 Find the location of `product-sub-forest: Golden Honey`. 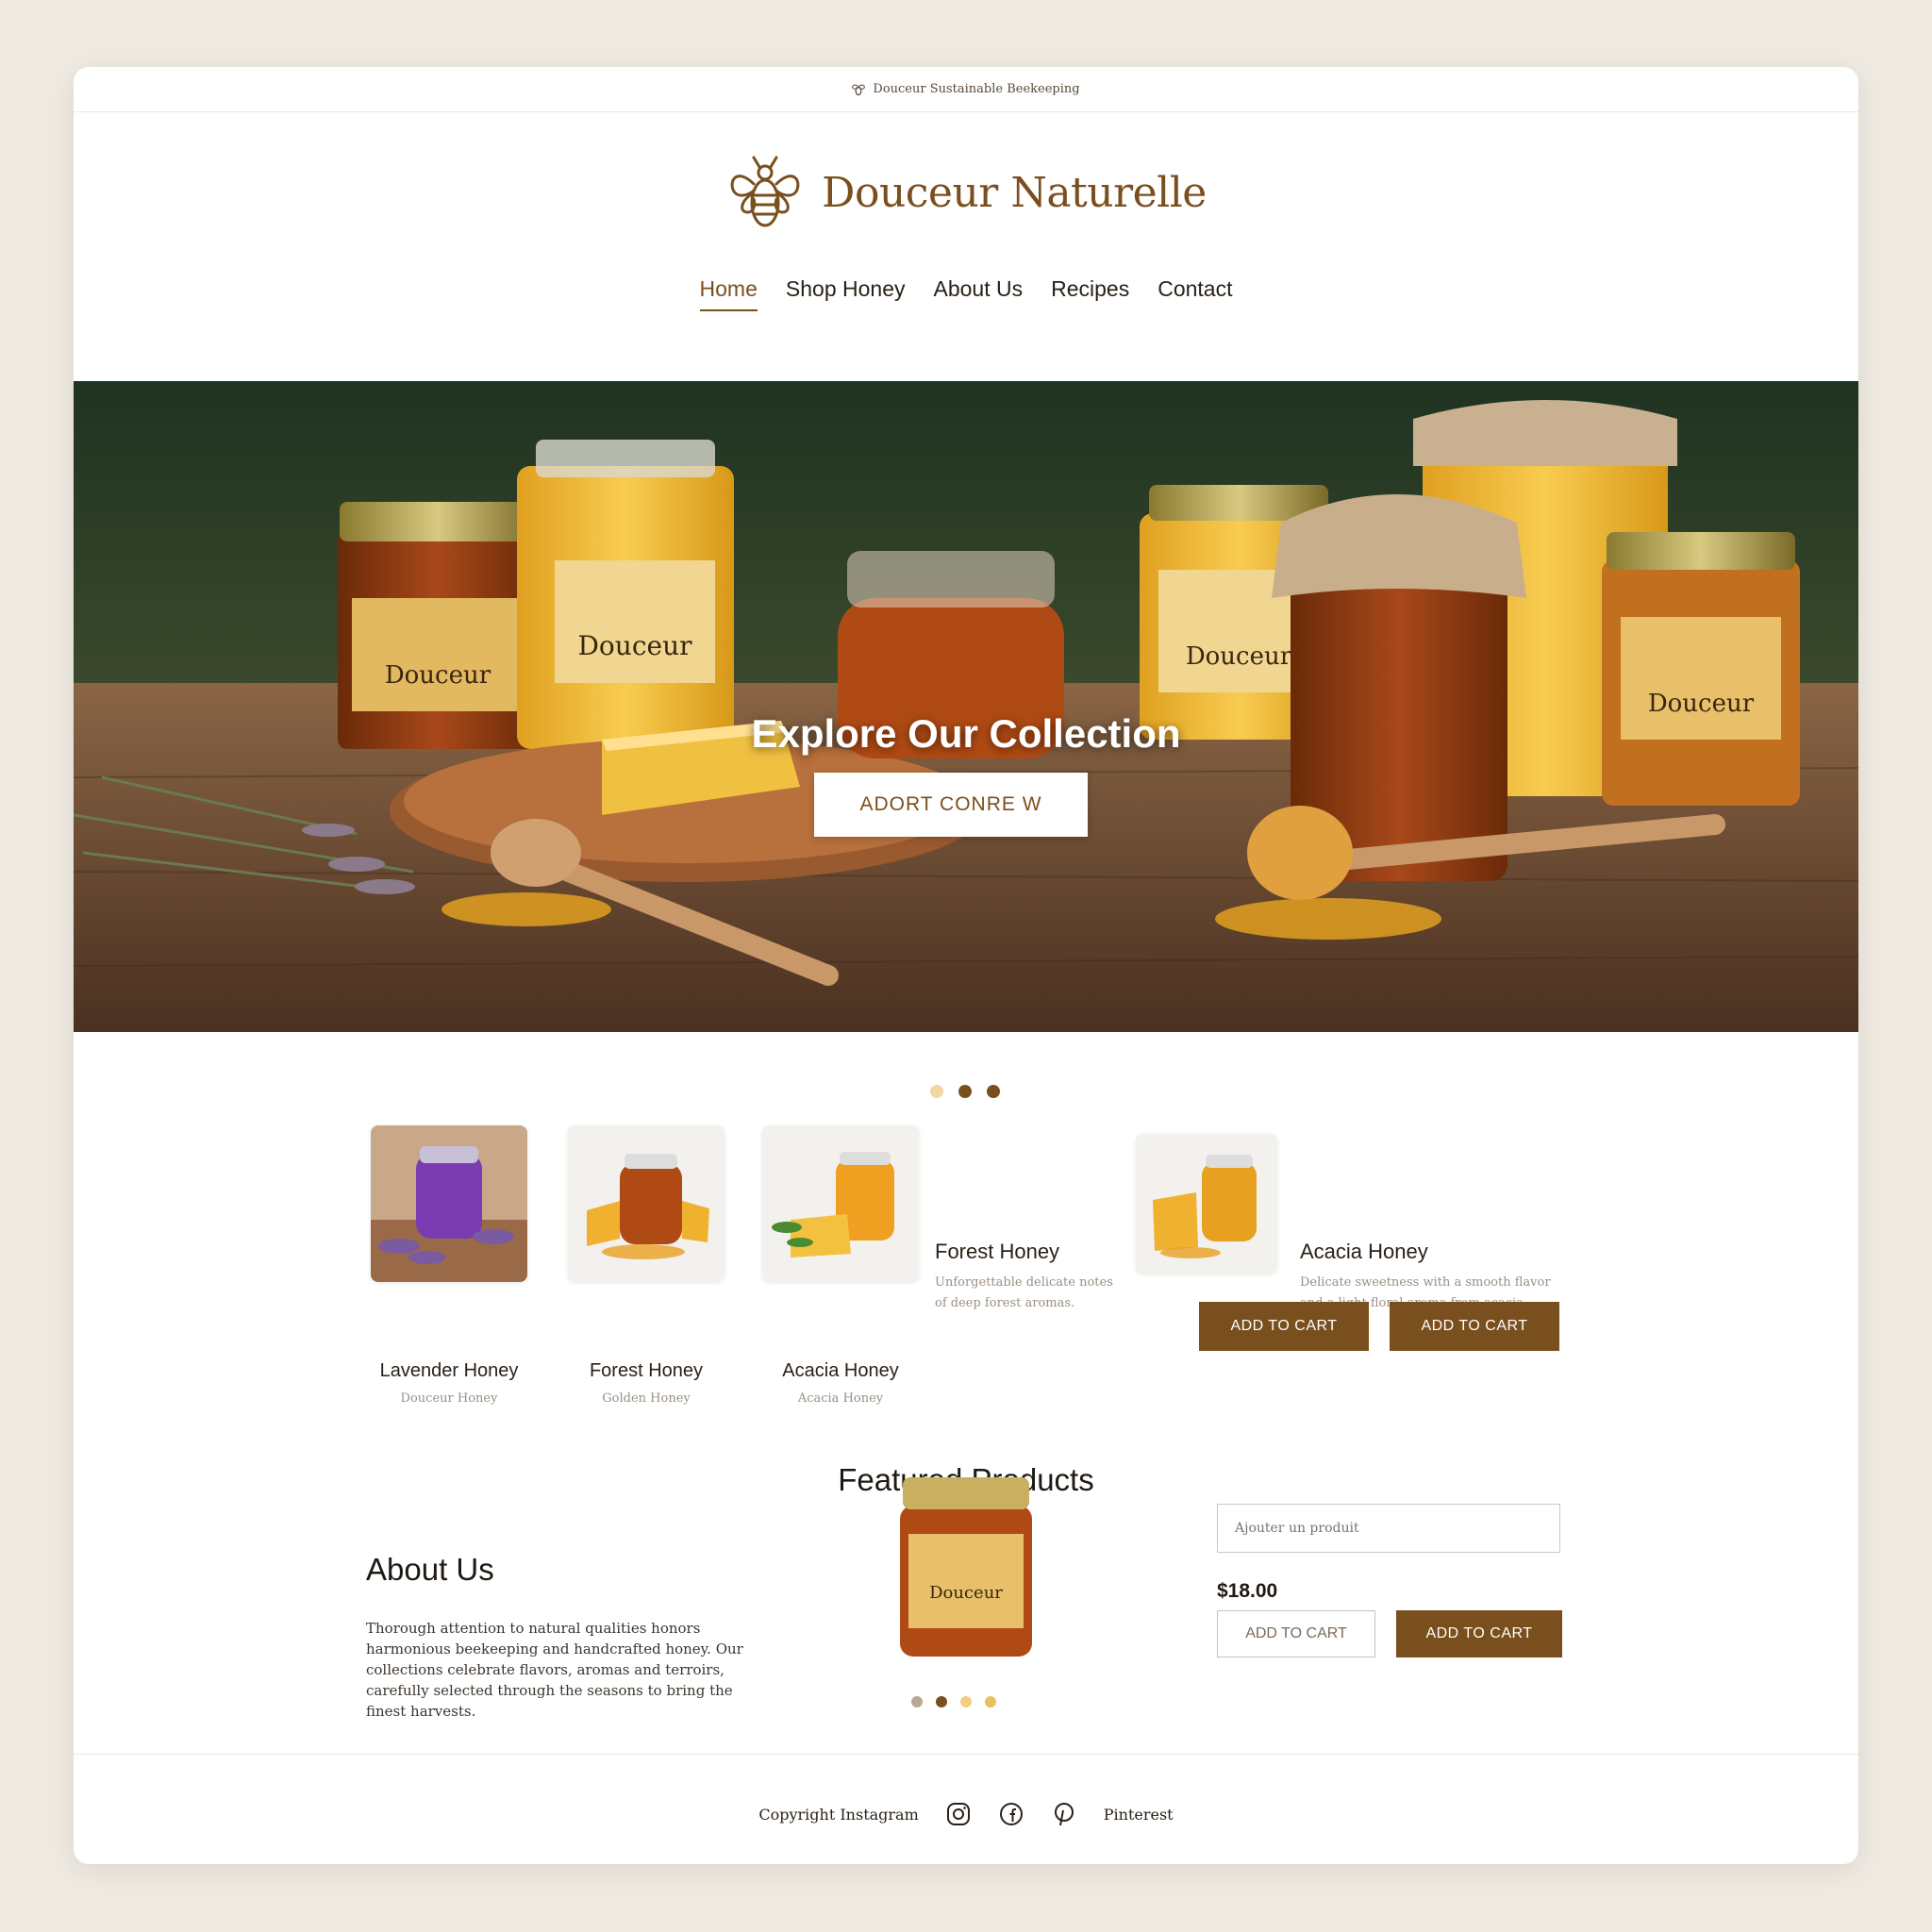

product-sub-forest: Golden Honey is located at coordinates (647, 1398).